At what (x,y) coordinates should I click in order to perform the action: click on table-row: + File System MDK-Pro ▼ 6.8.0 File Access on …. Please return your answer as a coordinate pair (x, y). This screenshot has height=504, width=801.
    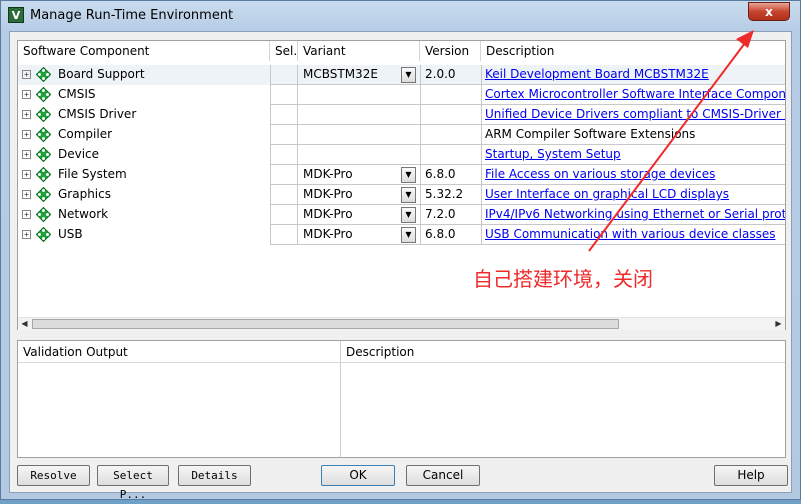
    Looking at the image, I should click on (401, 175).